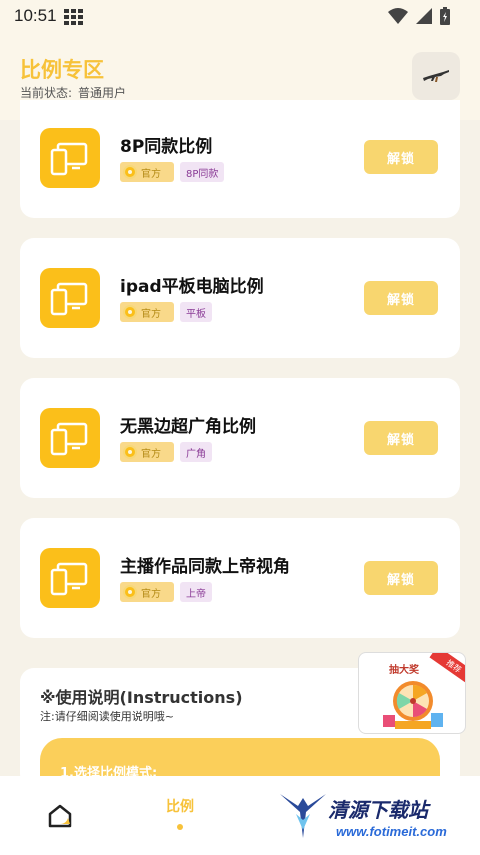 The image size is (480, 855). What do you see at coordinates (424, 16) in the screenshot?
I see `signal-icon` at bounding box center [424, 16].